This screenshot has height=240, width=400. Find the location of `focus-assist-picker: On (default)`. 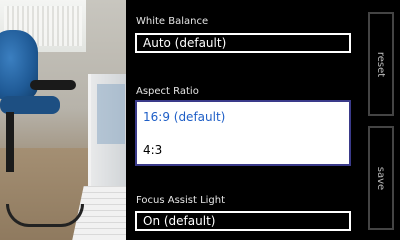

focus-assist-picker: On (default) is located at coordinates (243, 221).